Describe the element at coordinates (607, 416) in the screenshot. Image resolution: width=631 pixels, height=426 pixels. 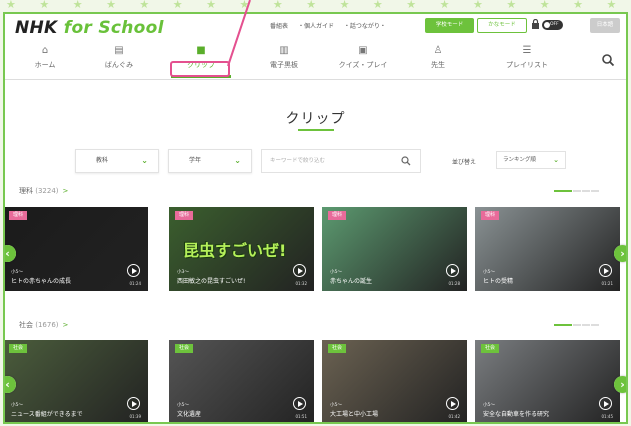
I see `clip-duration: 01:45` at that location.